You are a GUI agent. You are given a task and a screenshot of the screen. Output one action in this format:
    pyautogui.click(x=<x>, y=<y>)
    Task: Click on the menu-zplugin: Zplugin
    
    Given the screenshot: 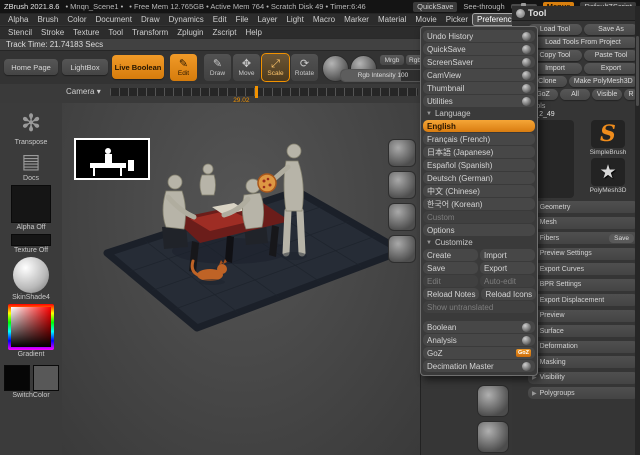 What is the action you would take?
    pyautogui.click(x=190, y=32)
    